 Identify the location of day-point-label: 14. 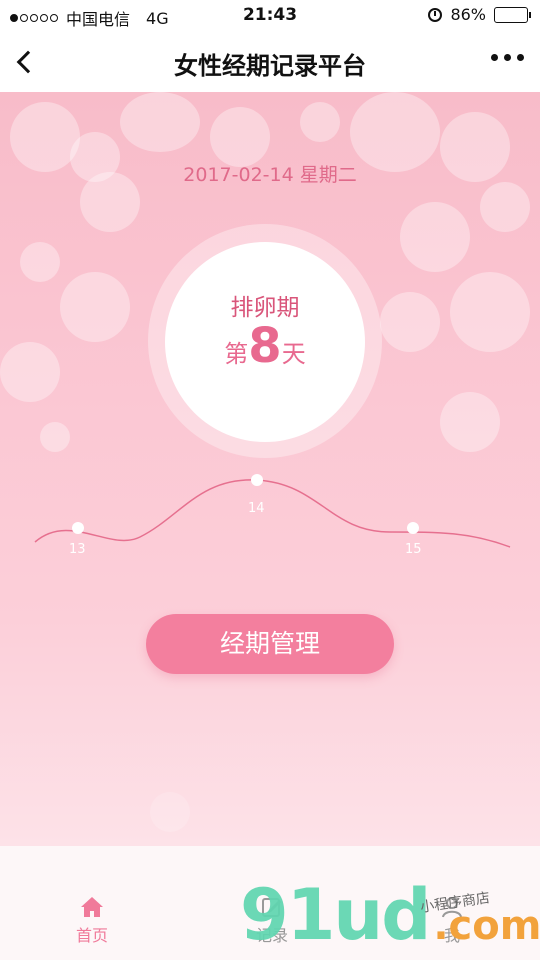
(256, 508).